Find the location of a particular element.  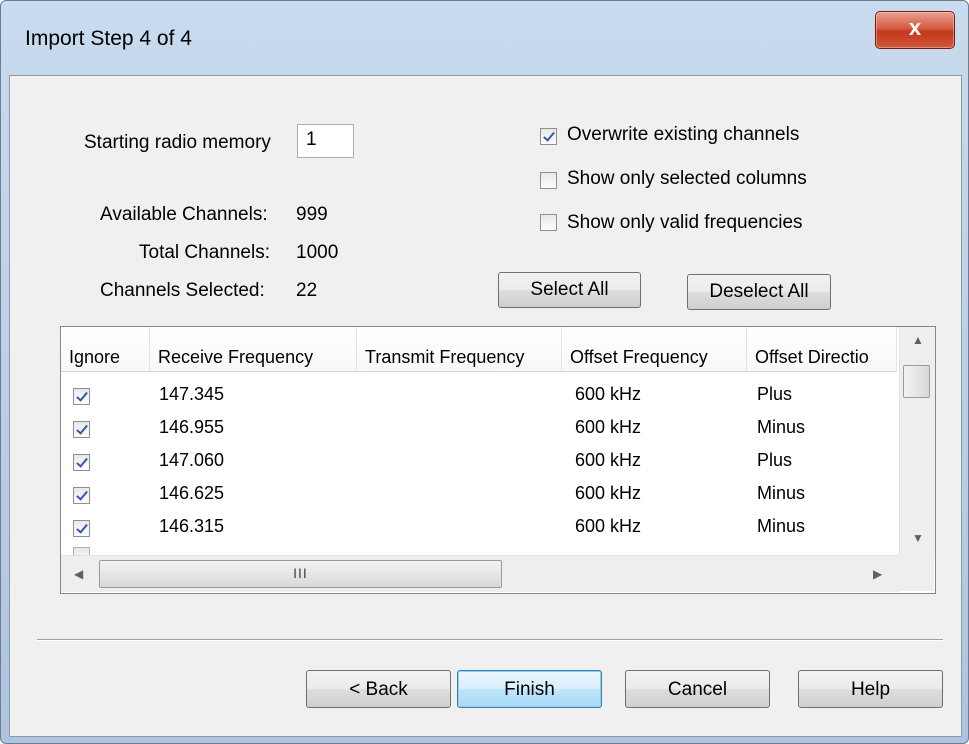

separator is located at coordinates (490, 640).